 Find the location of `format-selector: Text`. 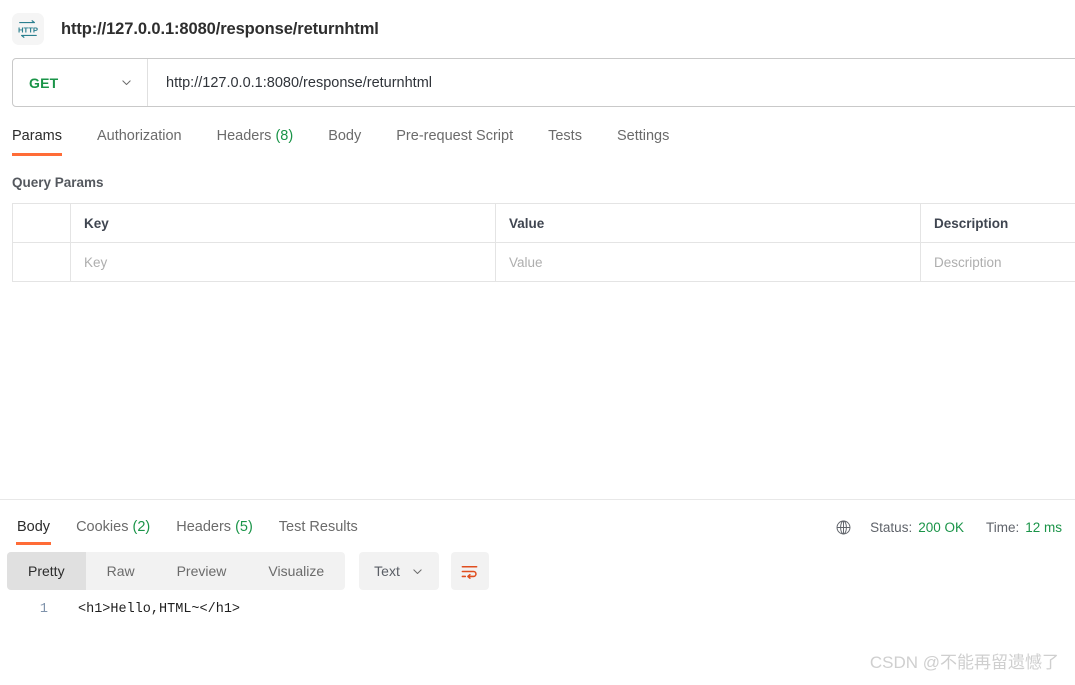

format-selector: Text is located at coordinates (399, 571).